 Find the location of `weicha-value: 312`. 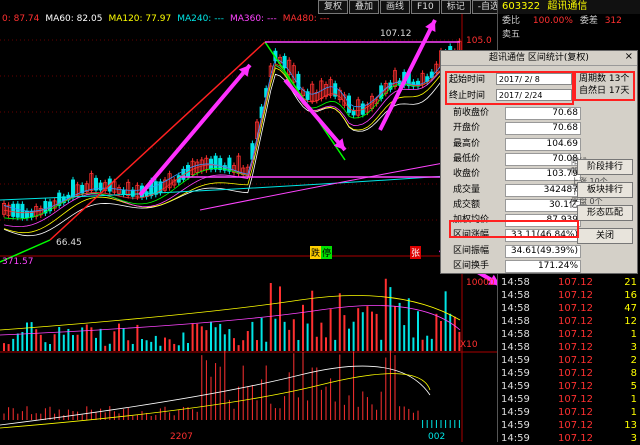

weicha-value: 312 is located at coordinates (613, 21).